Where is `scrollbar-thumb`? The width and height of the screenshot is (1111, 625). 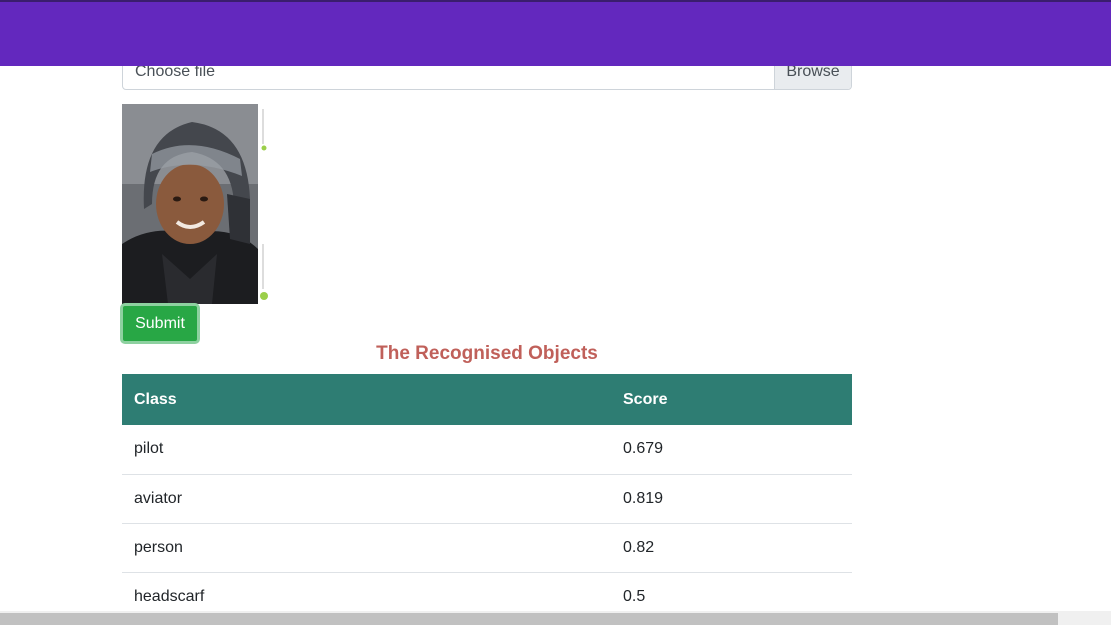
scrollbar-thumb is located at coordinates (529, 619).